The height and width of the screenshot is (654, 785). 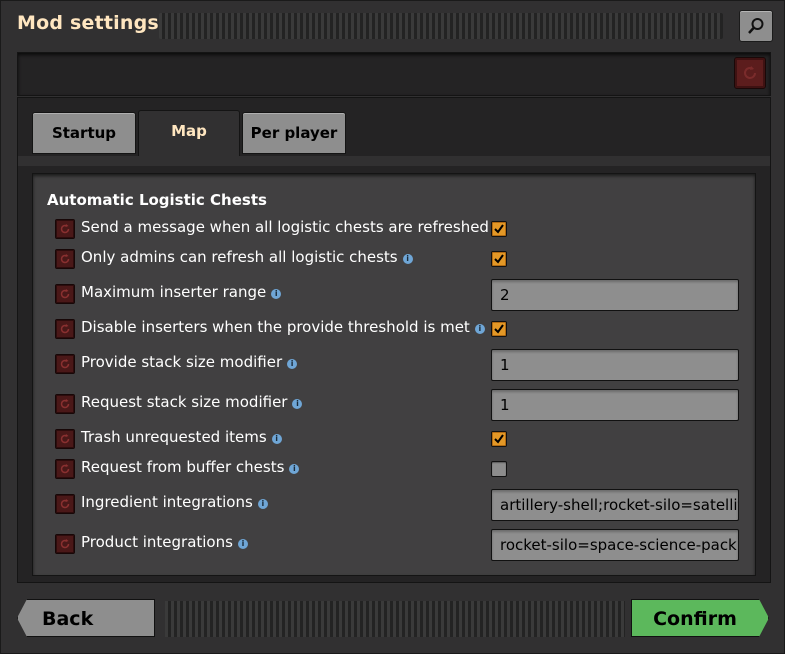 I want to click on setting-label: Trash unrequested items i, so click(x=181, y=437).